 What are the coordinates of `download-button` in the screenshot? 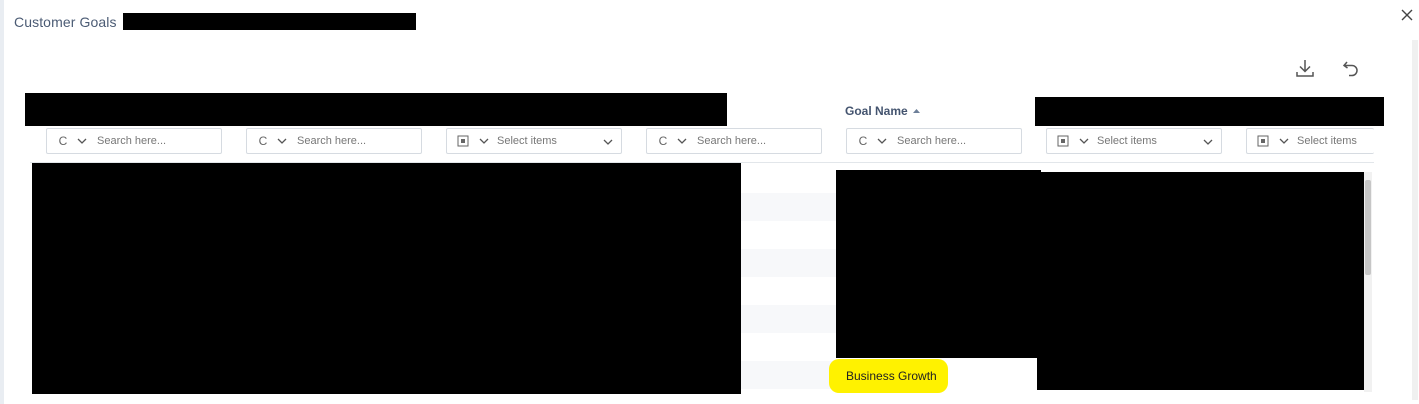 It's located at (1305, 68).